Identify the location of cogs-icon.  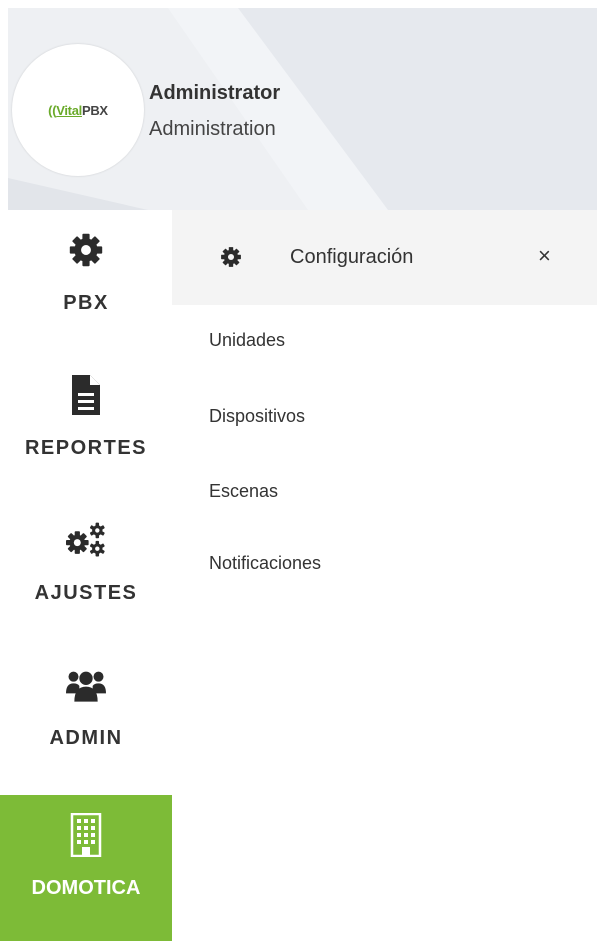
(86, 540).